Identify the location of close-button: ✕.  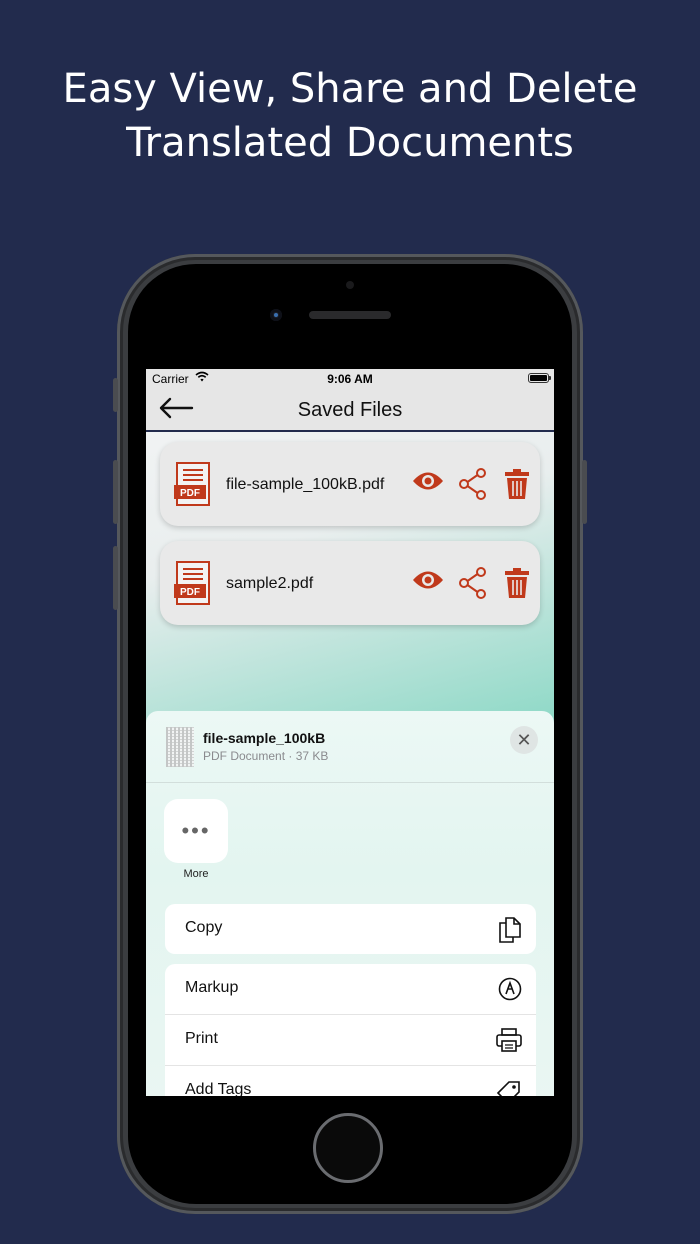
(524, 740).